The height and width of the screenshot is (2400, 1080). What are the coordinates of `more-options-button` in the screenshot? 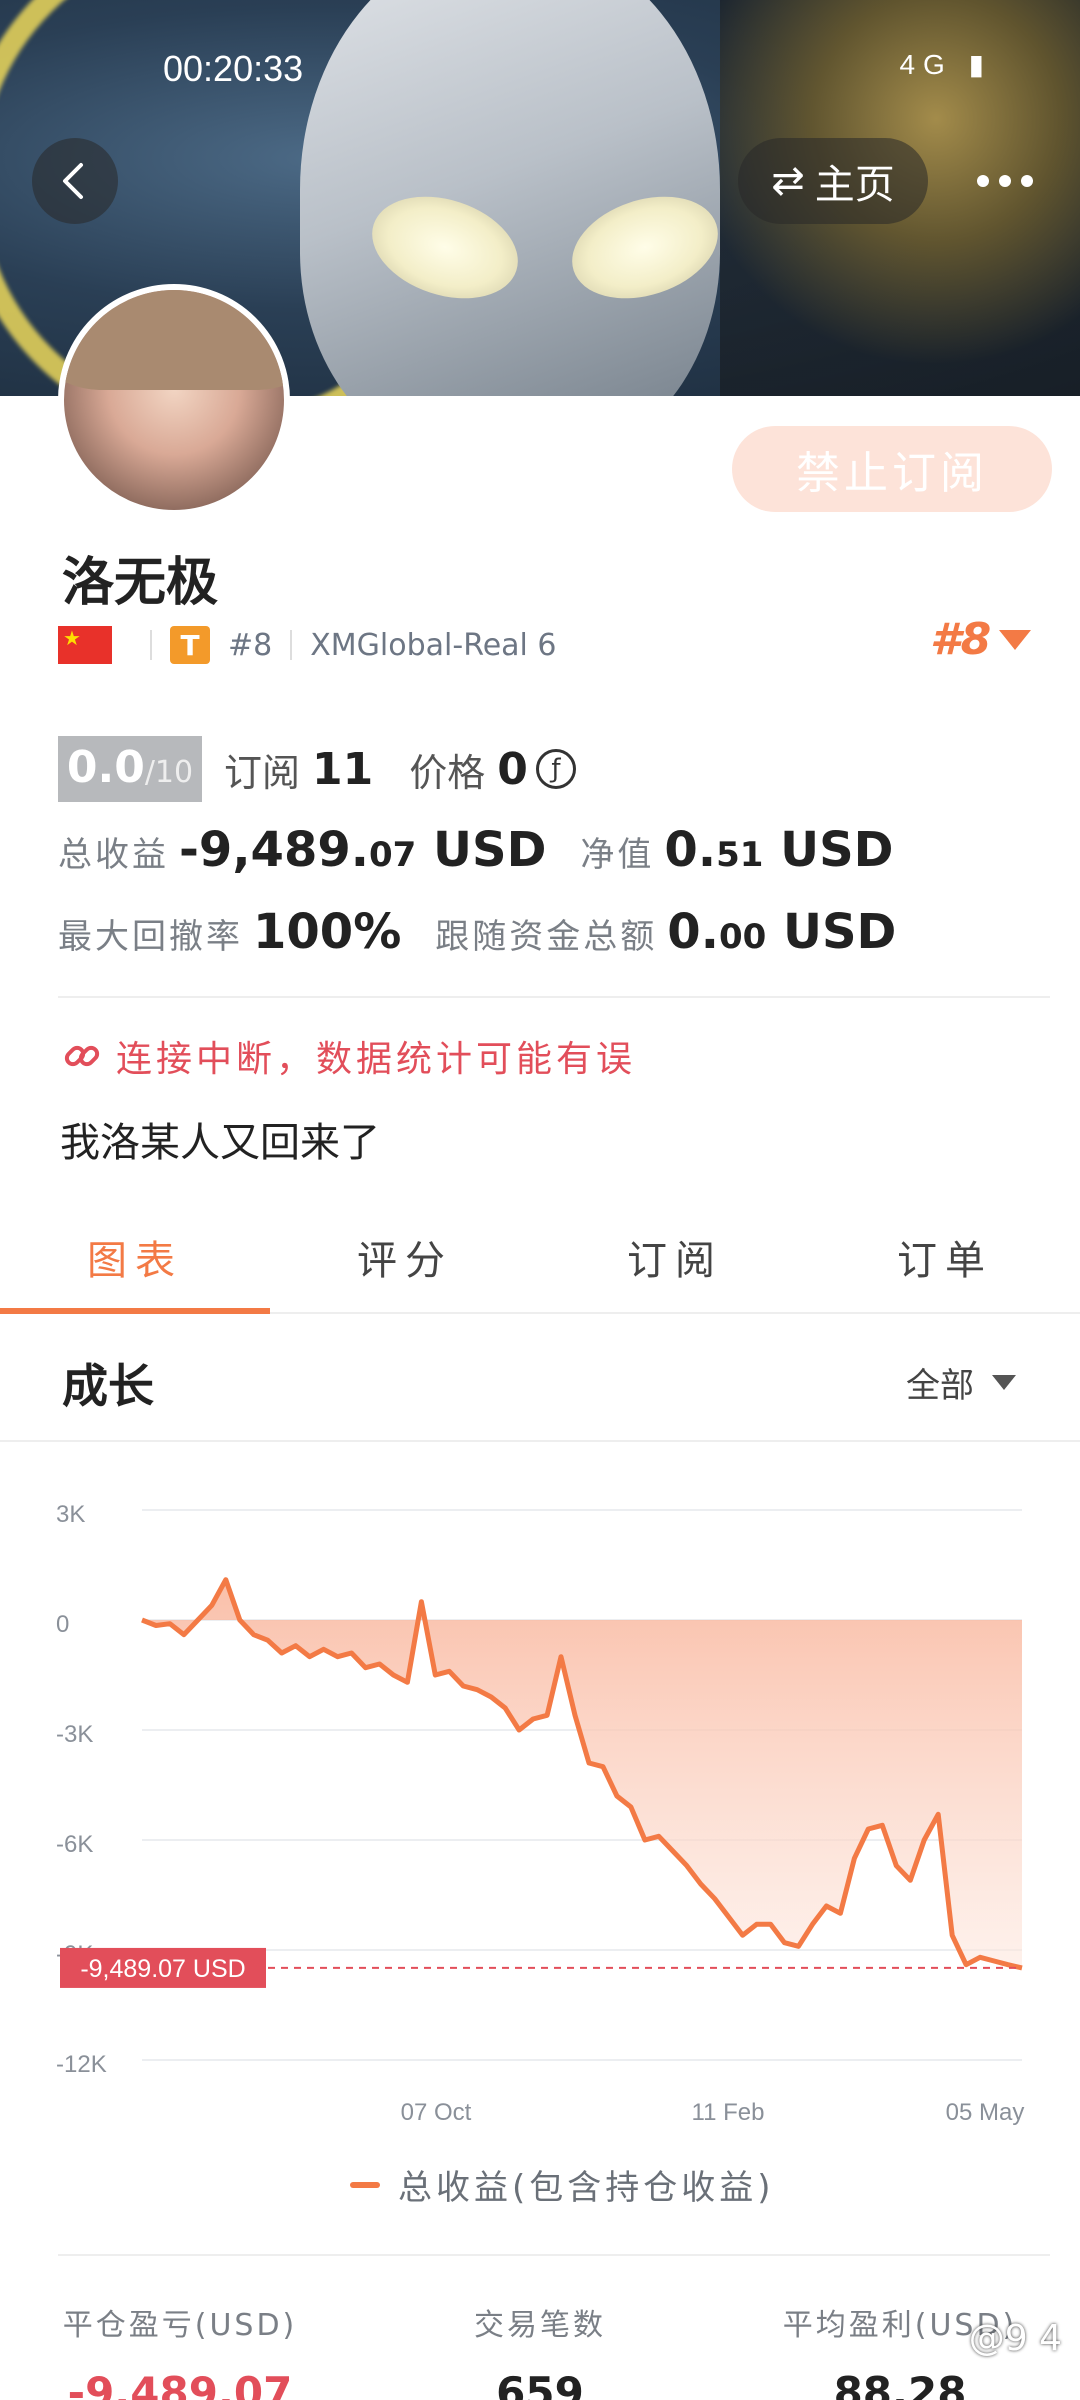 It's located at (1005, 181).